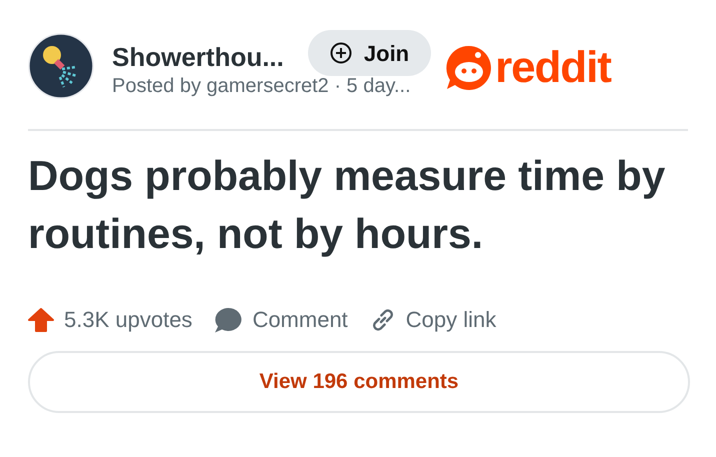  I want to click on community-avatar, so click(61, 66).